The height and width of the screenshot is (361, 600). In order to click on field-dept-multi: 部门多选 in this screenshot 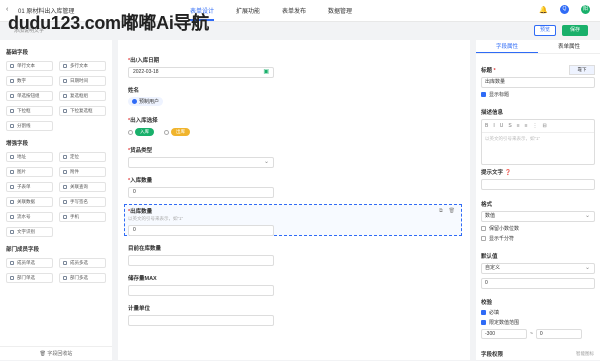, I will do `click(82, 278)`.